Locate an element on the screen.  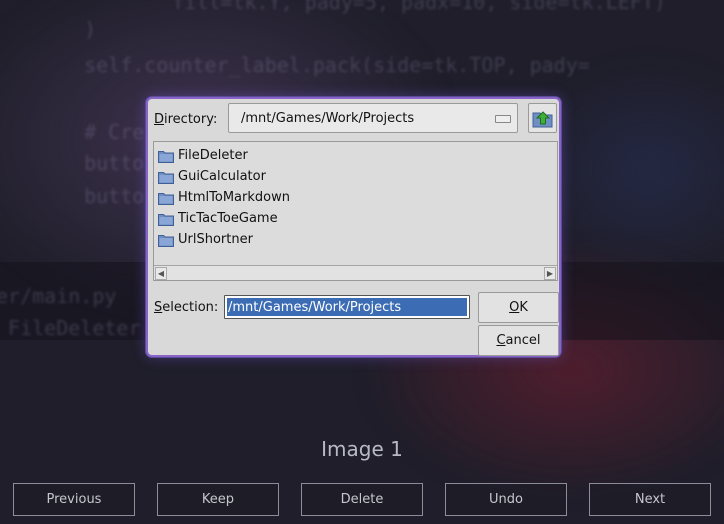
background-code-line: button is located at coordinates (108, 163).